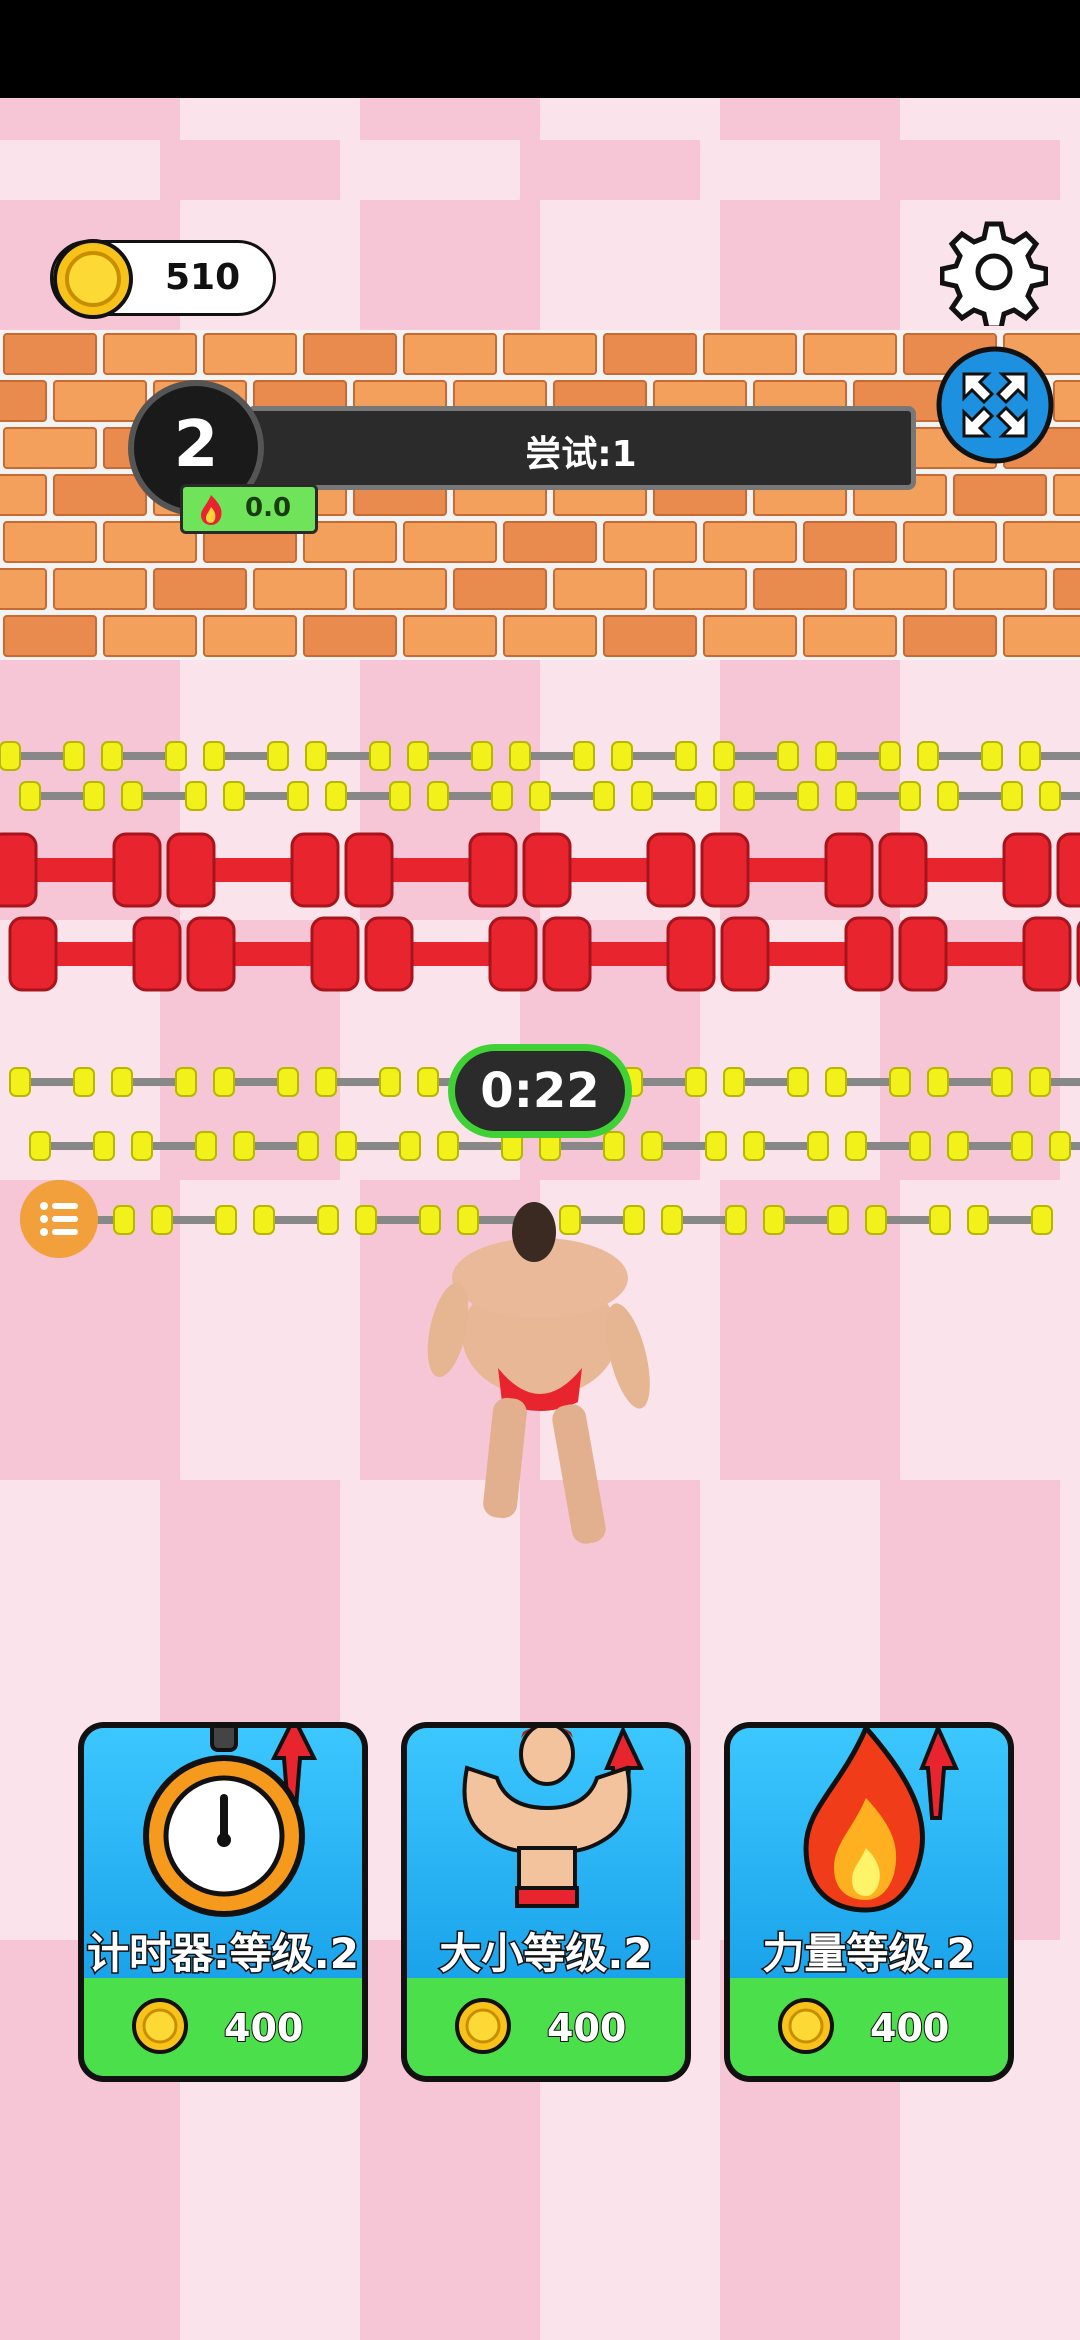 Image resolution: width=1080 pixels, height=2340 pixels. I want to click on fire-icon, so click(881, 1820).